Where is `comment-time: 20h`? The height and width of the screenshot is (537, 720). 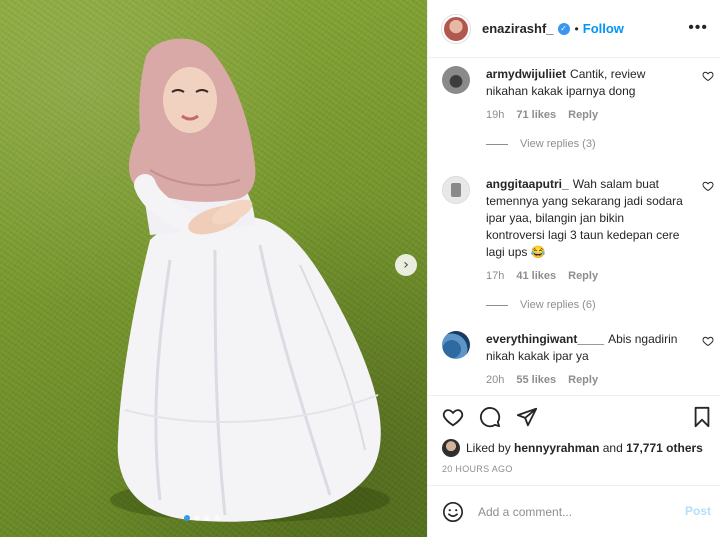
comment-time: 20h is located at coordinates (495, 380).